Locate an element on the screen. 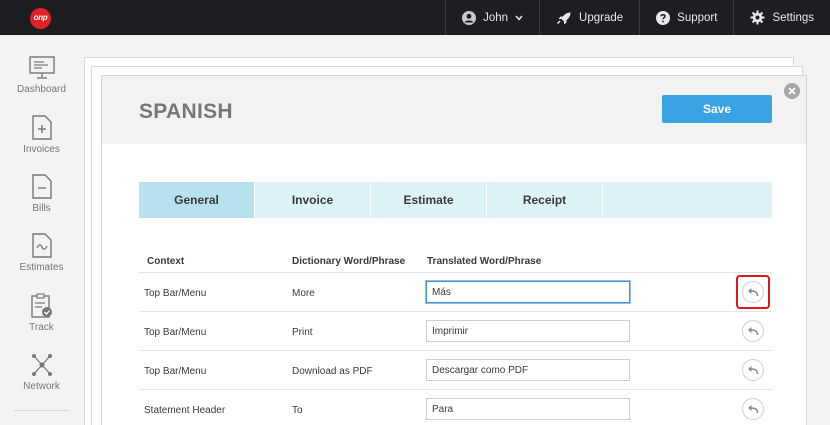 The image size is (830, 425). dictionary-cell: To is located at coordinates (297, 410).